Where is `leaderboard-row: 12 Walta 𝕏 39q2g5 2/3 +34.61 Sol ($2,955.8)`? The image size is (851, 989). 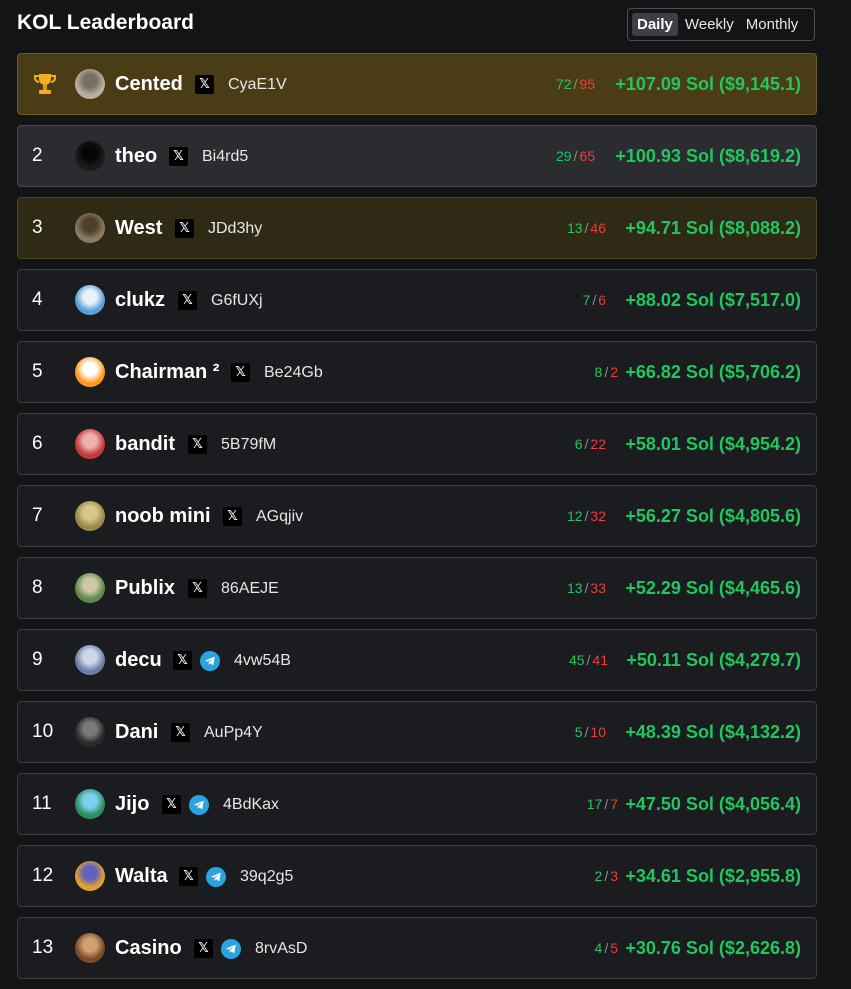 leaderboard-row: 12 Walta 𝕏 39q2g5 2/3 +34.61 Sol ($2,955.8) is located at coordinates (417, 876).